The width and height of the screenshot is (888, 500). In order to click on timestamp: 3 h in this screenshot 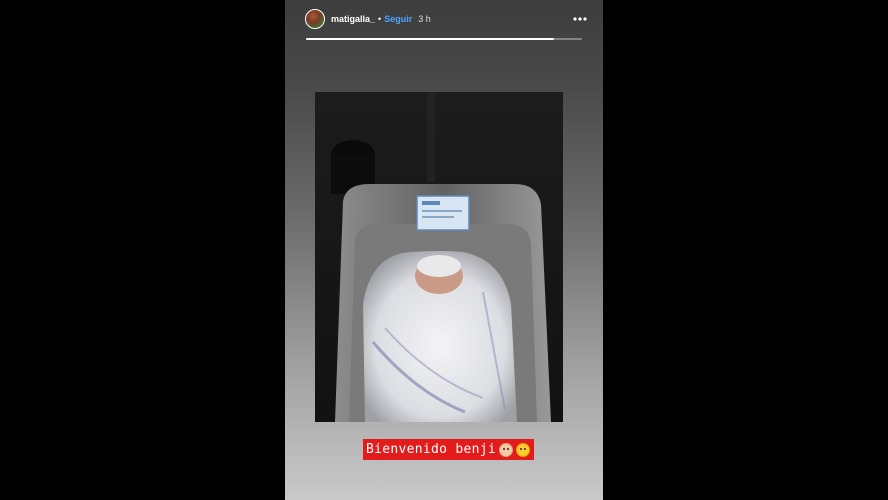, I will do `click(424, 19)`.